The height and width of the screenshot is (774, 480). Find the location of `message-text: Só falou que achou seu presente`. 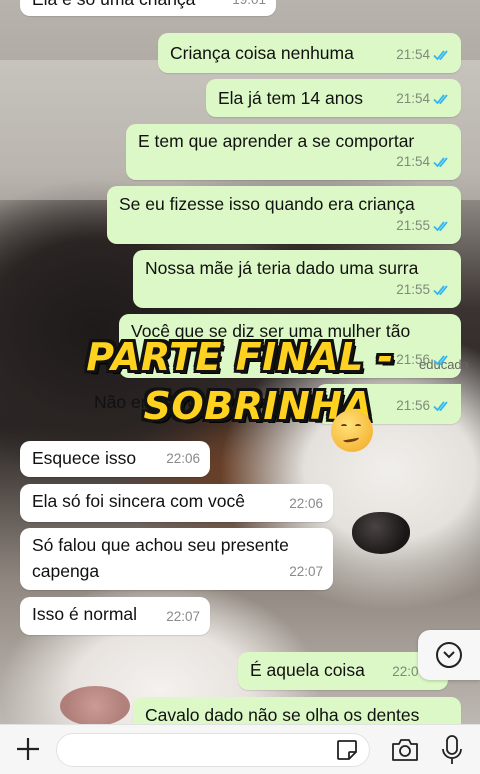

message-text: Só falou que achou seu presente is located at coordinates (160, 545).